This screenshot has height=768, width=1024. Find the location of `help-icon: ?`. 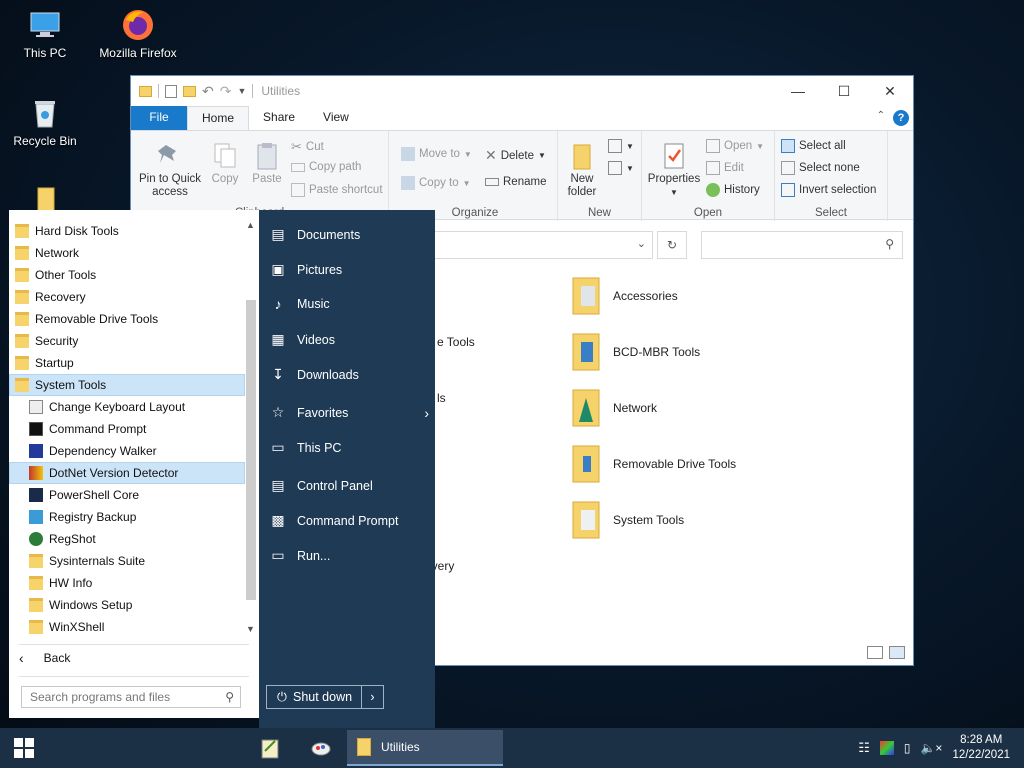

help-icon: ? is located at coordinates (901, 118).